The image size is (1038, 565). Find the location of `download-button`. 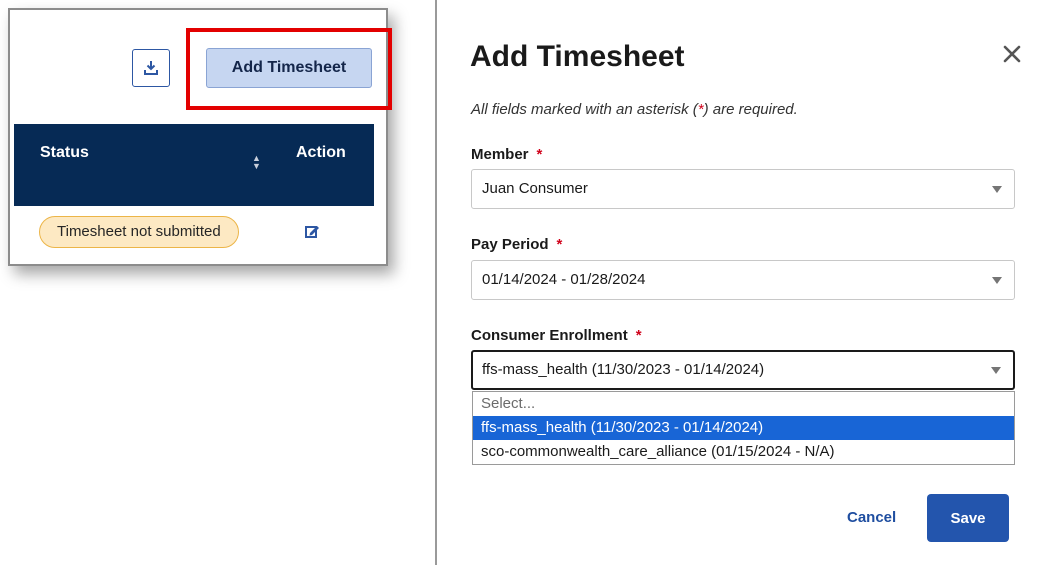

download-button is located at coordinates (151, 68).